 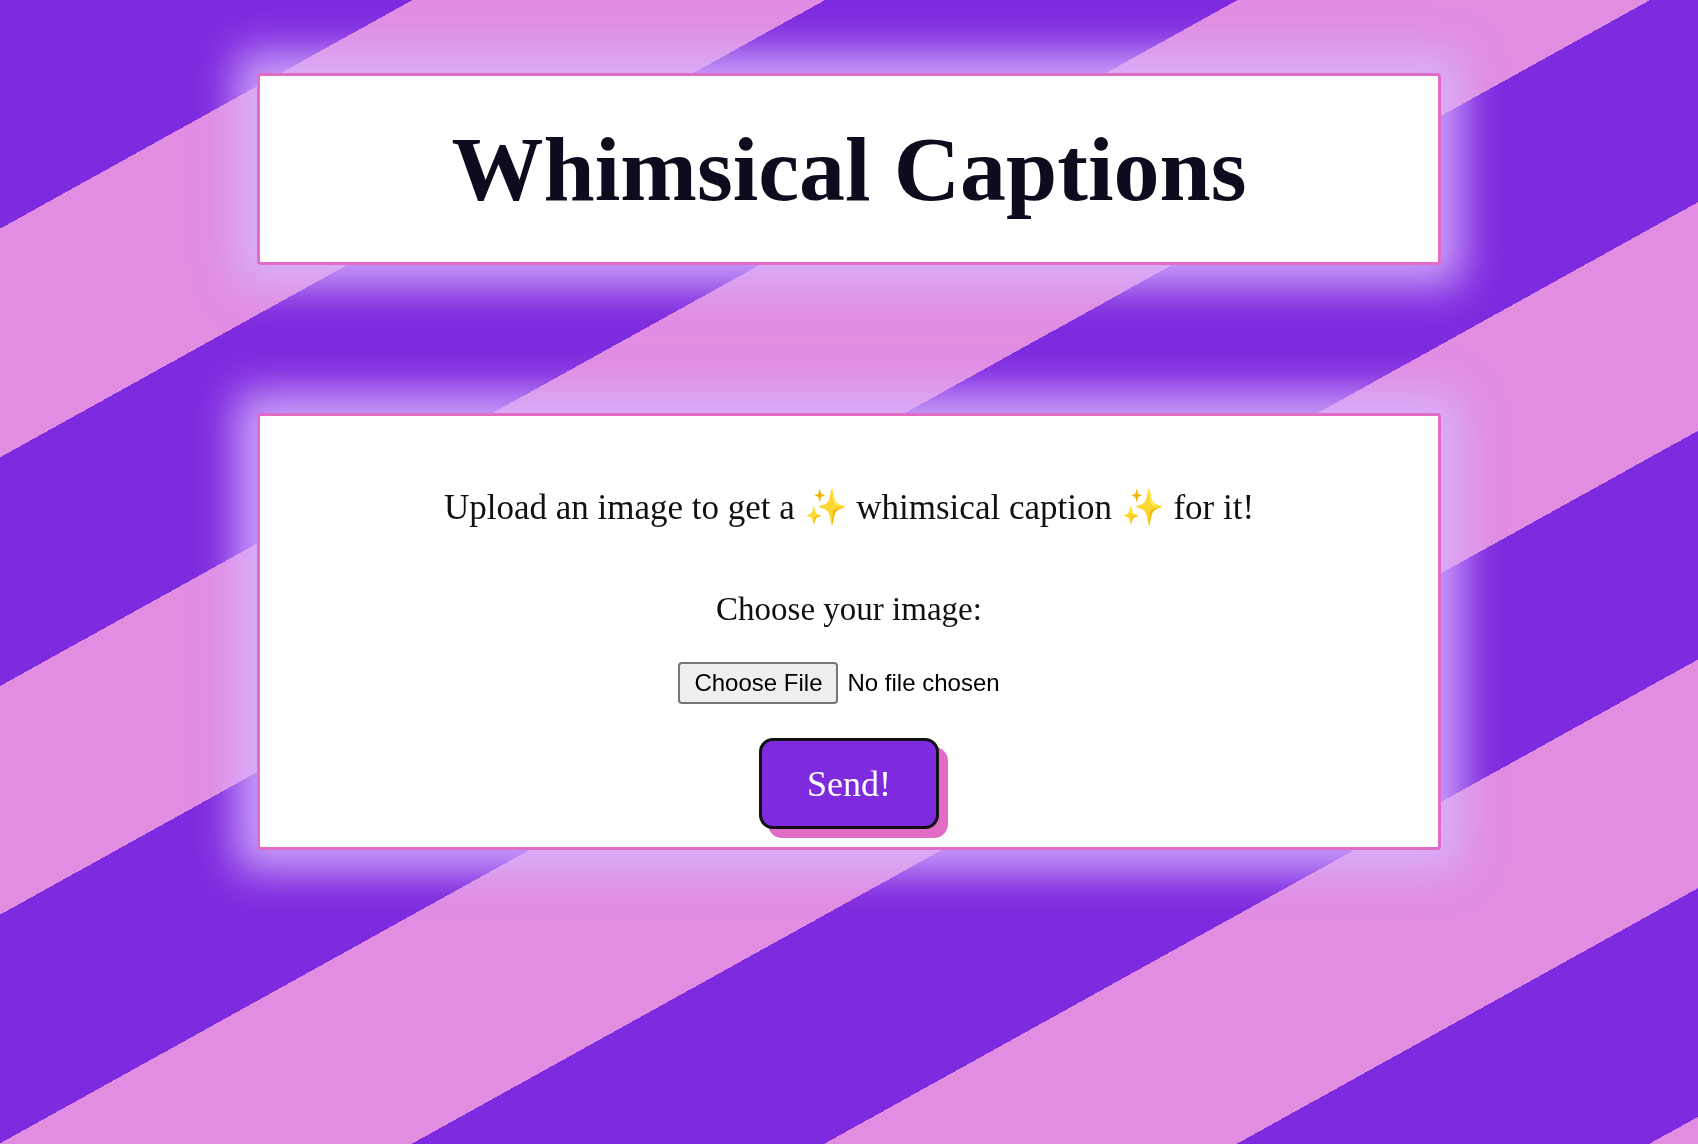 What do you see at coordinates (923, 683) in the screenshot?
I see `file-status: No file chosen` at bounding box center [923, 683].